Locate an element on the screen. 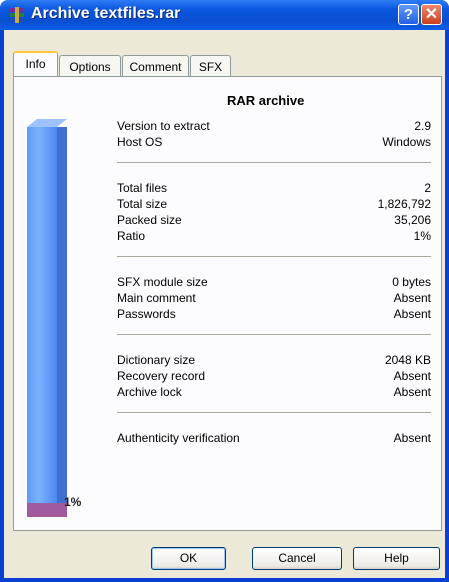  info-label: Dictionary size is located at coordinates (156, 360).